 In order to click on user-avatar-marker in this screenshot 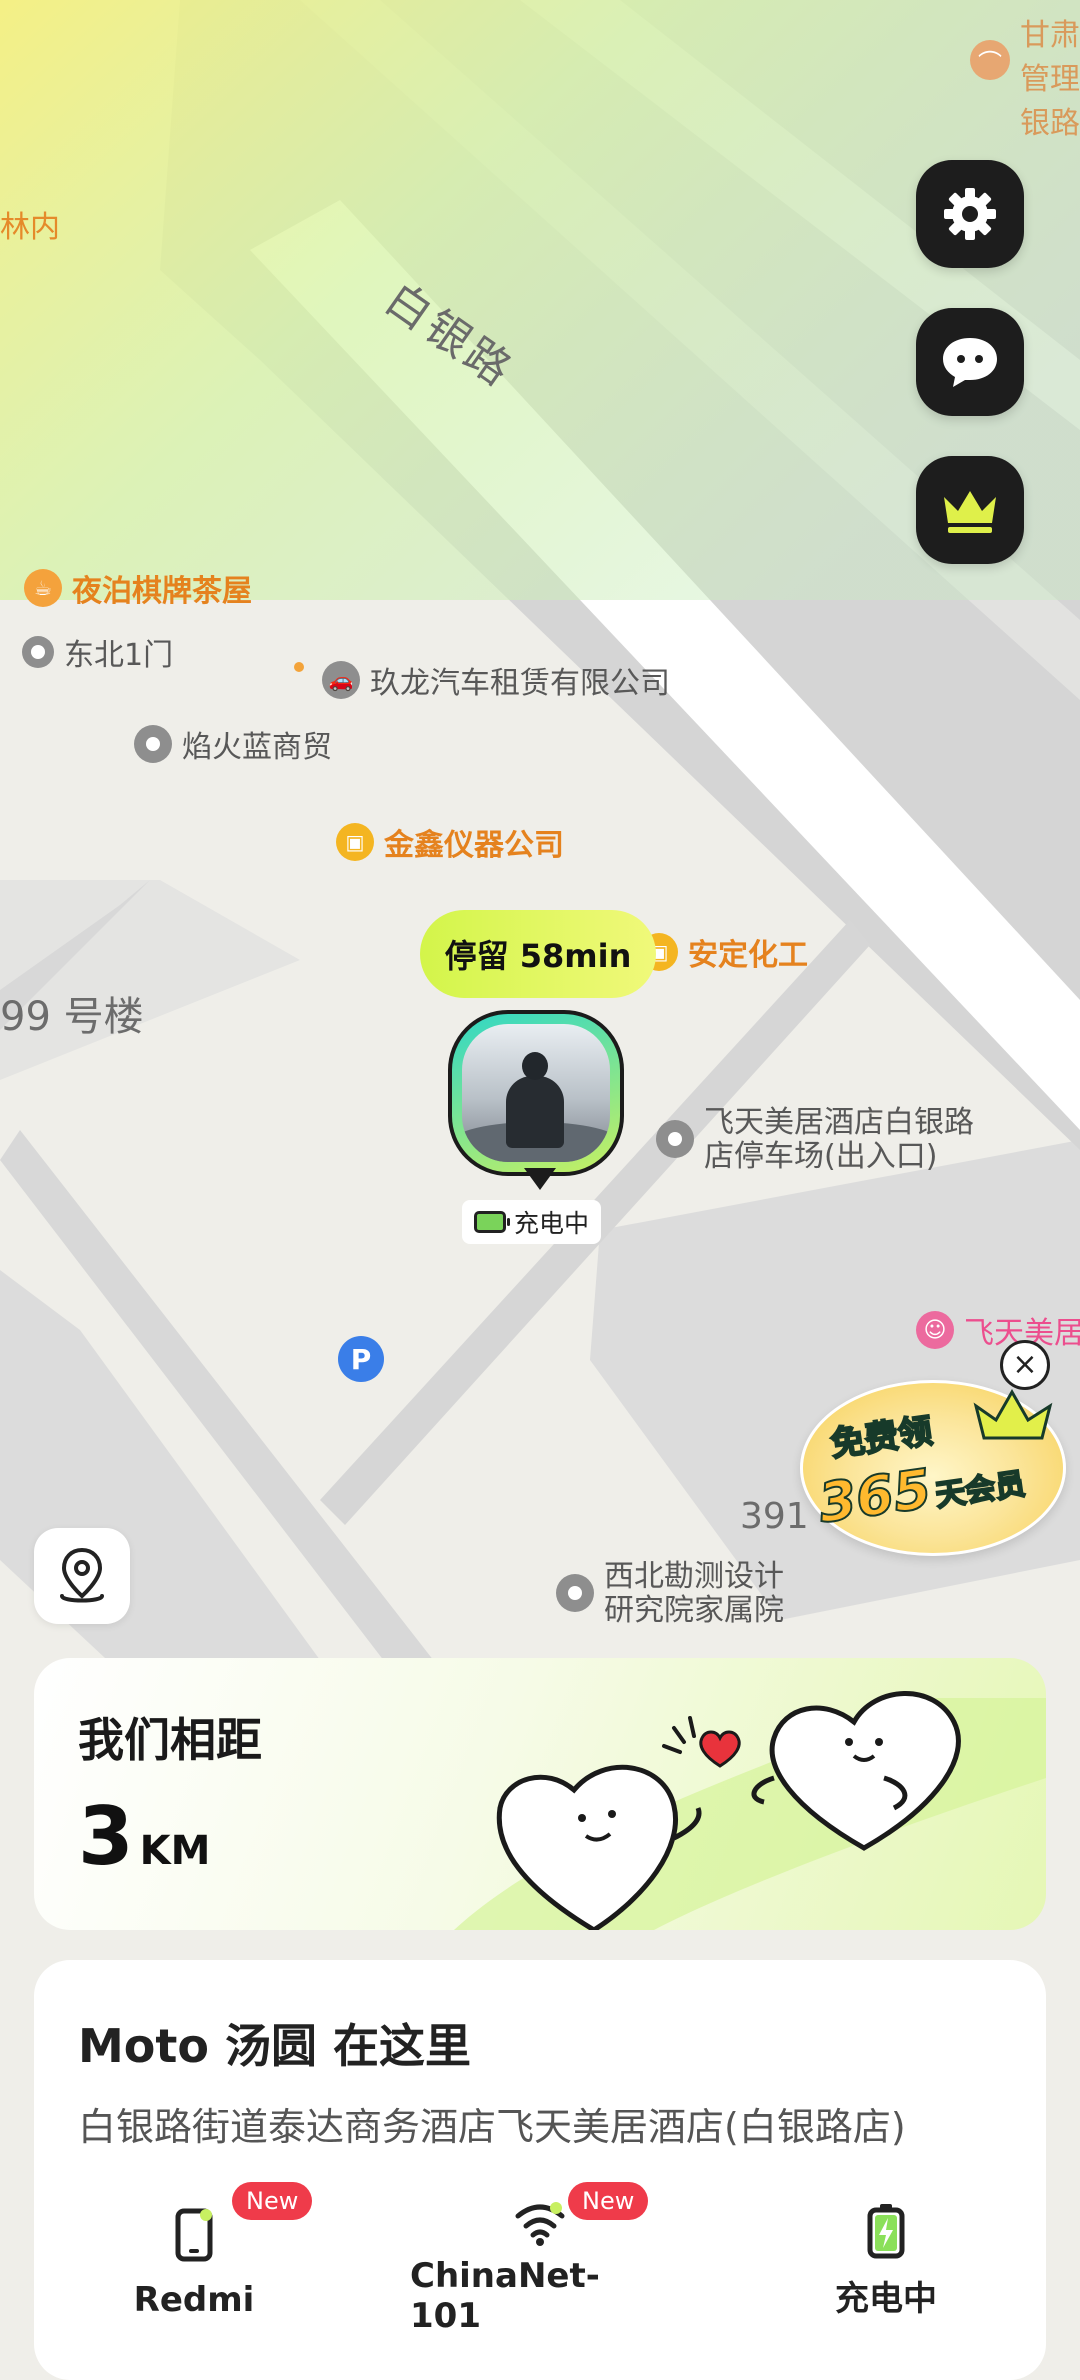, I will do `click(539, 1105)`.